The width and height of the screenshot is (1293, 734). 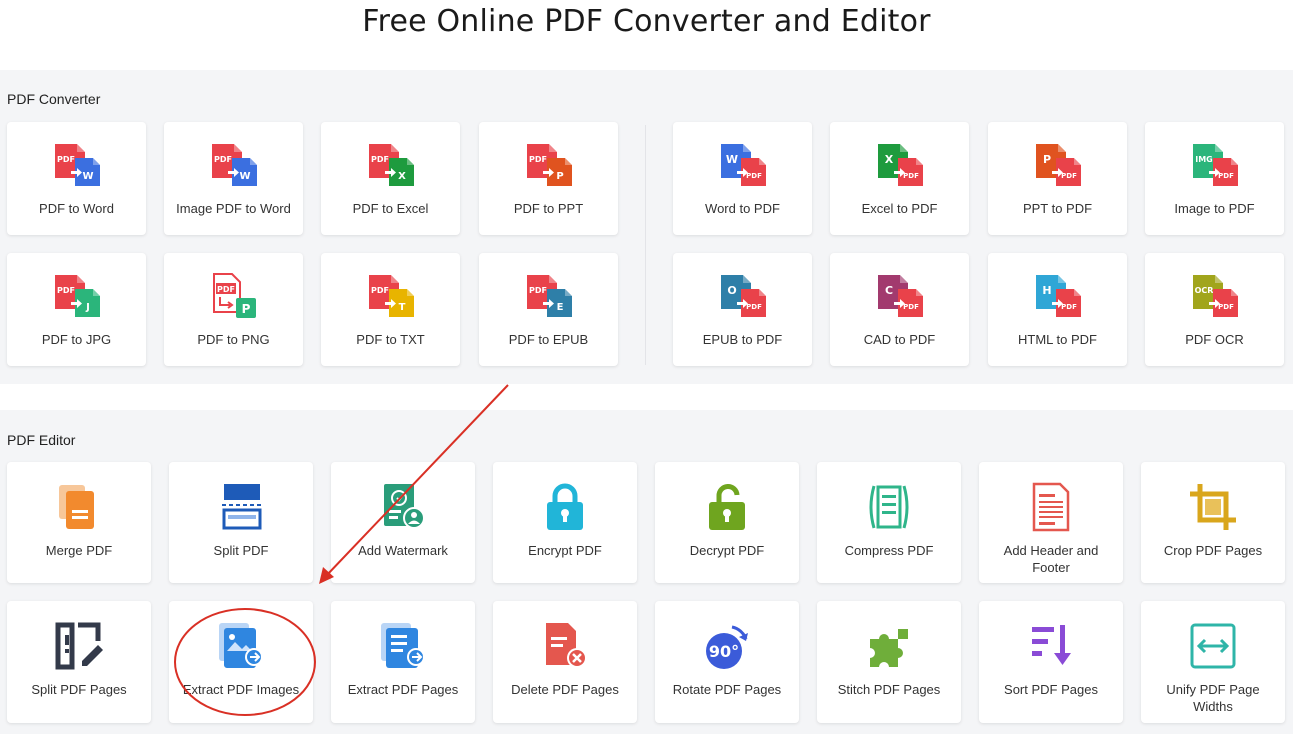 What do you see at coordinates (87, 307) in the screenshot?
I see `svg-text: J` at bounding box center [87, 307].